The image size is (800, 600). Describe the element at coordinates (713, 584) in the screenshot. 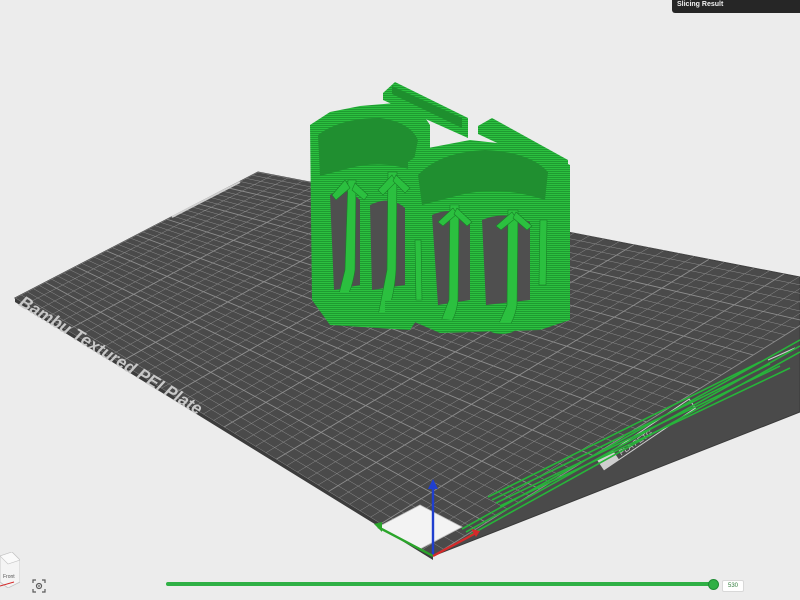

I see `layer-slider-thumb` at that location.